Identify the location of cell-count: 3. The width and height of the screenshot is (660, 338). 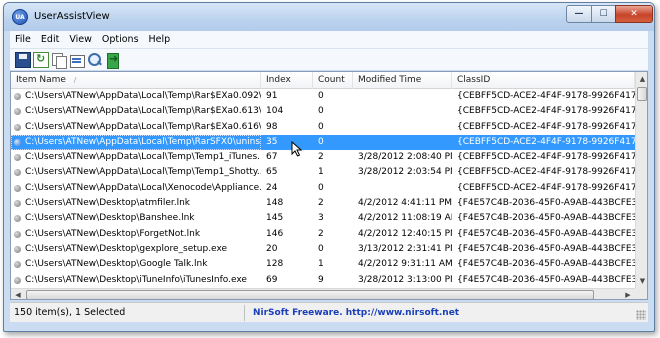
(321, 218).